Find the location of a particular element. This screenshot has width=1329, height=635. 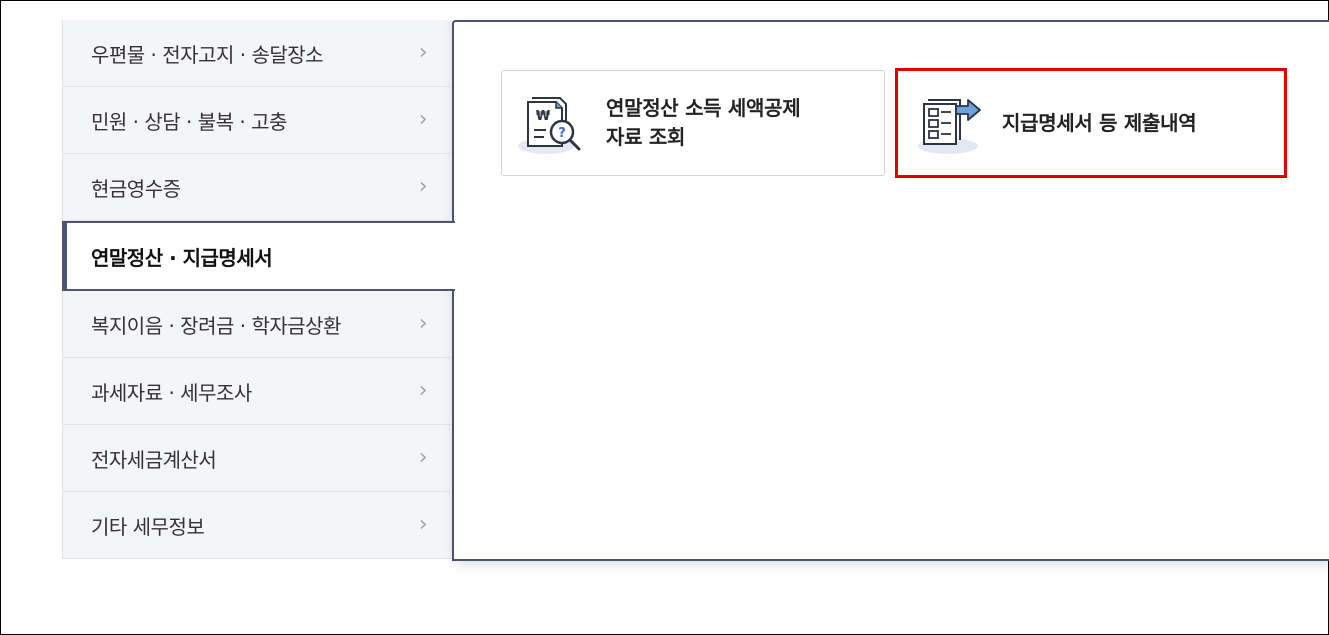

sidebar-item-label: 민원 · 상담 · 불복 · 고충 is located at coordinates (189, 121).